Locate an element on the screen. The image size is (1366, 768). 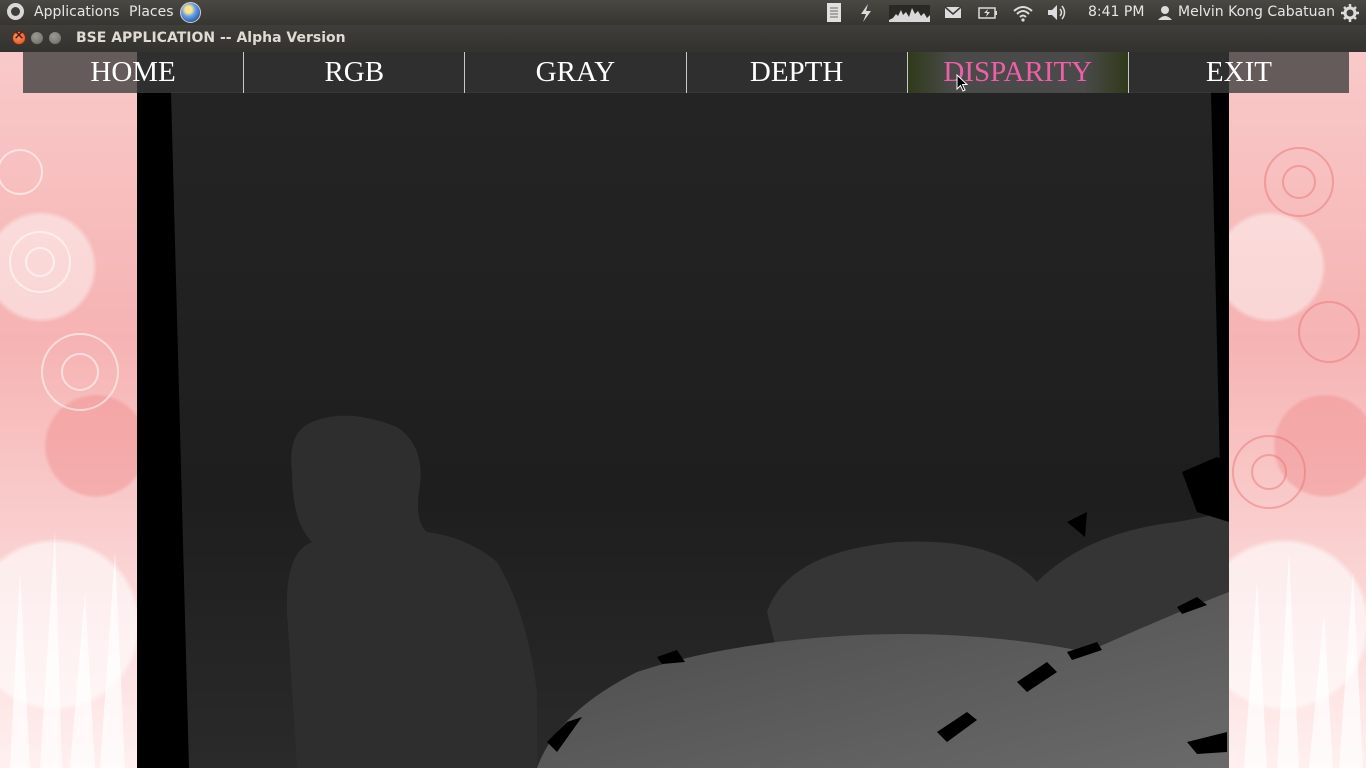
applications-menu: Applications is located at coordinates (77, 12).